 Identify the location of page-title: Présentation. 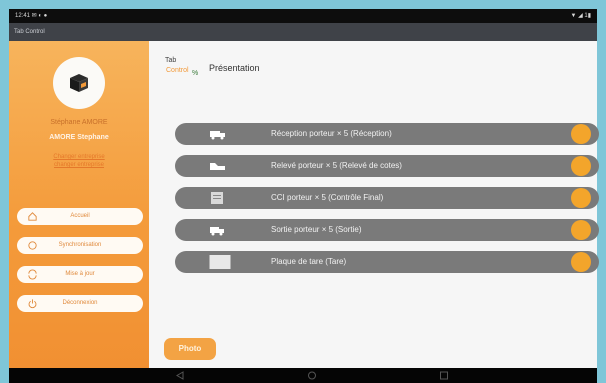
(234, 68).